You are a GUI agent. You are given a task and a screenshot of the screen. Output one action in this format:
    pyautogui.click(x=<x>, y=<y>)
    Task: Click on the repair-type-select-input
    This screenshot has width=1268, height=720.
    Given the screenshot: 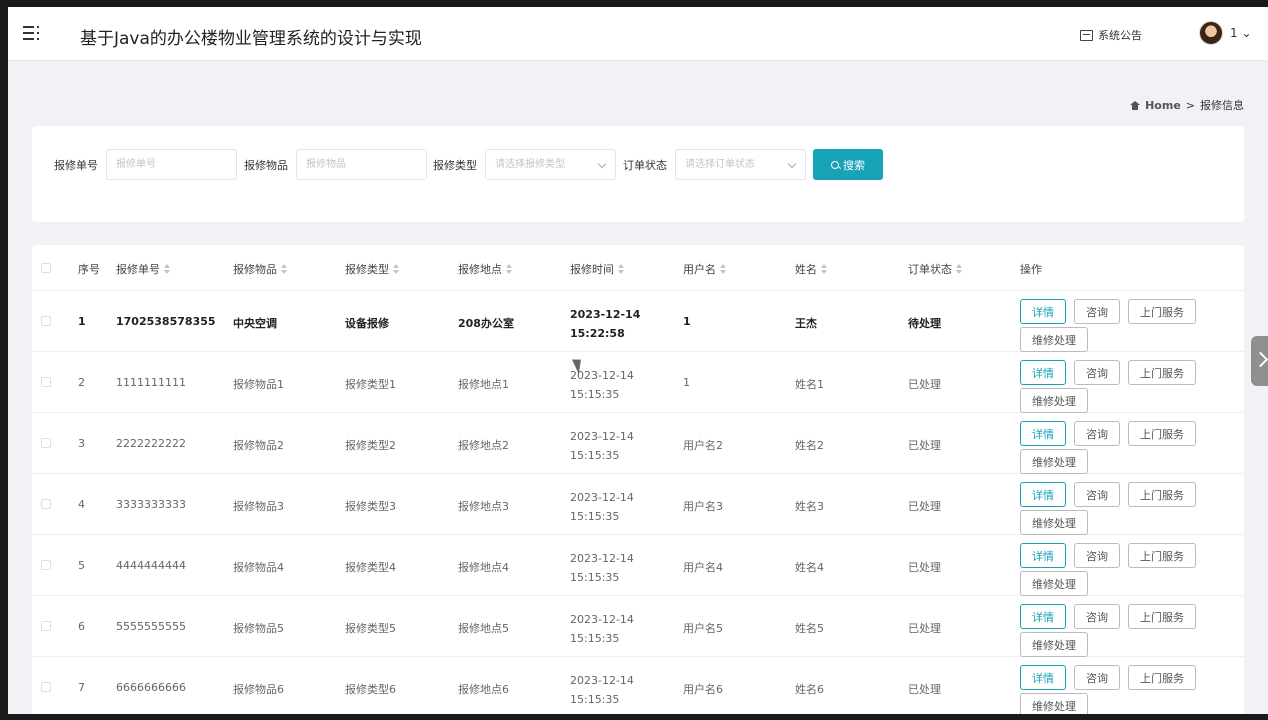 What is the action you would take?
    pyautogui.click(x=550, y=164)
    